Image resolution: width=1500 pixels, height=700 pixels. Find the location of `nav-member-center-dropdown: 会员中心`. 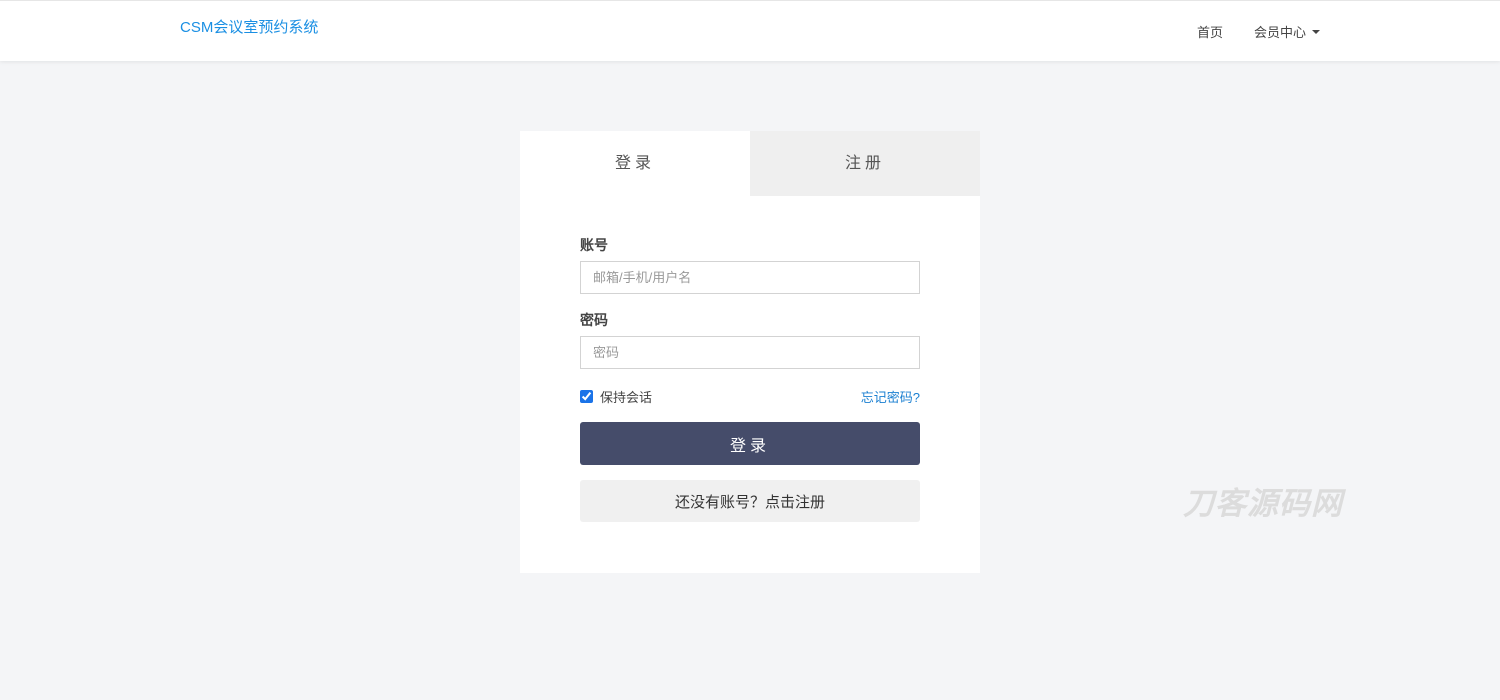

nav-member-center-dropdown: 会员中心 is located at coordinates (1287, 31).